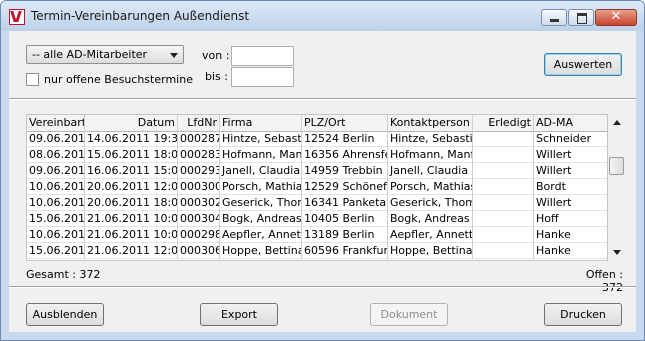 The image size is (645, 341). Describe the element at coordinates (262, 171) in the screenshot. I see `cell-firma: Janell, Claudia` at that location.